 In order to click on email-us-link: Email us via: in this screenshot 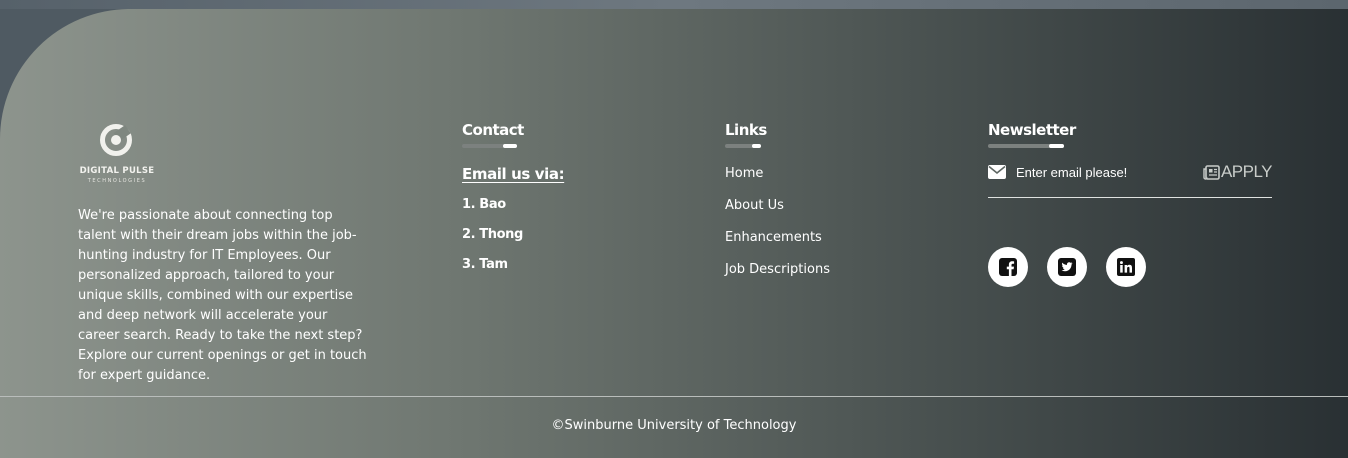, I will do `click(513, 174)`.